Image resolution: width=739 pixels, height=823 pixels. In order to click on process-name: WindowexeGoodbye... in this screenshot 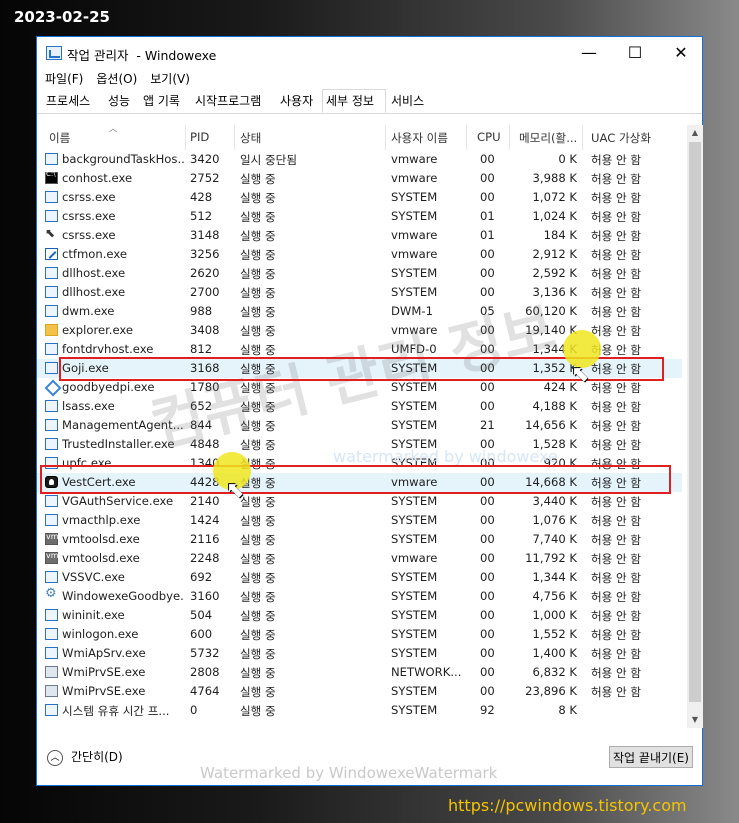, I will do `click(123, 596)`.